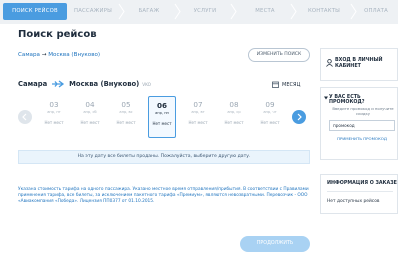 The image size is (398, 265). I want to click on step-contacts: КОНТАКТЫ, so click(324, 11).